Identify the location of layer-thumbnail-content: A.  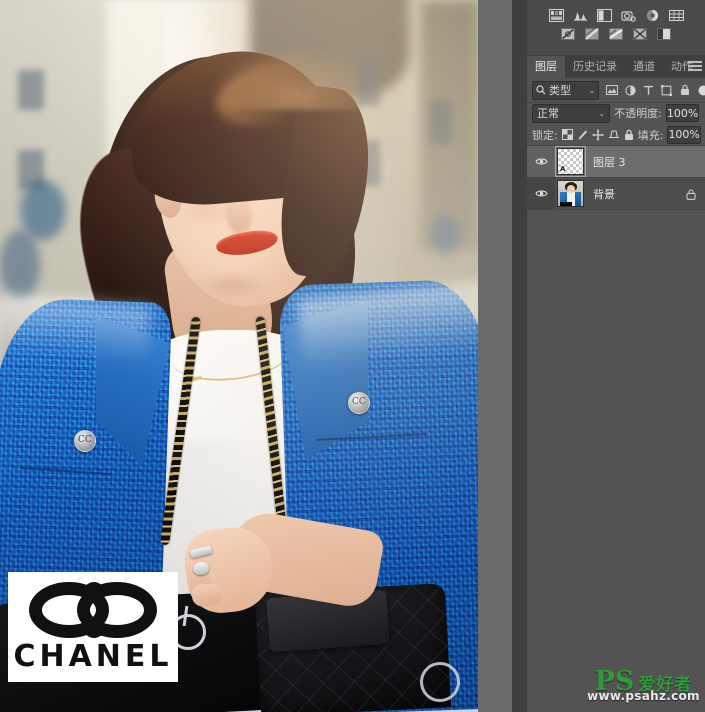
(563, 169).